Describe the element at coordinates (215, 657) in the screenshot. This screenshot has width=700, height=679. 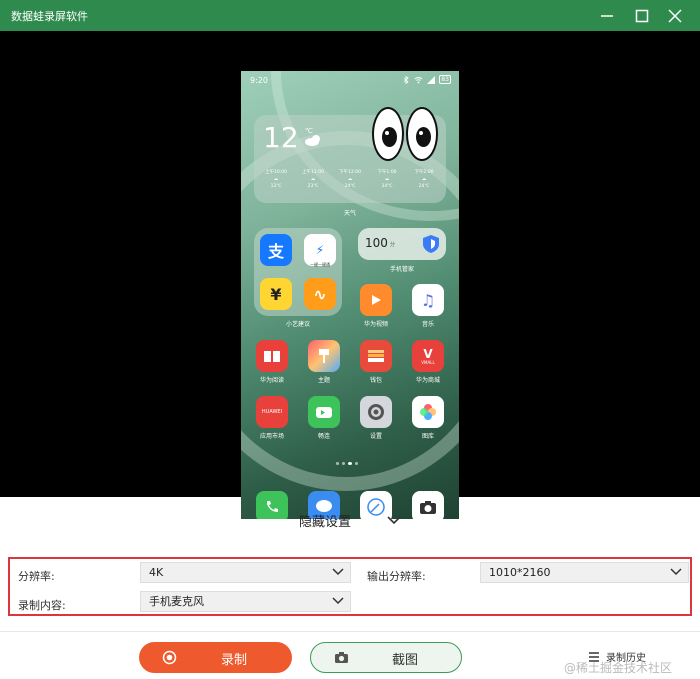
I see `record-button: 录制` at that location.